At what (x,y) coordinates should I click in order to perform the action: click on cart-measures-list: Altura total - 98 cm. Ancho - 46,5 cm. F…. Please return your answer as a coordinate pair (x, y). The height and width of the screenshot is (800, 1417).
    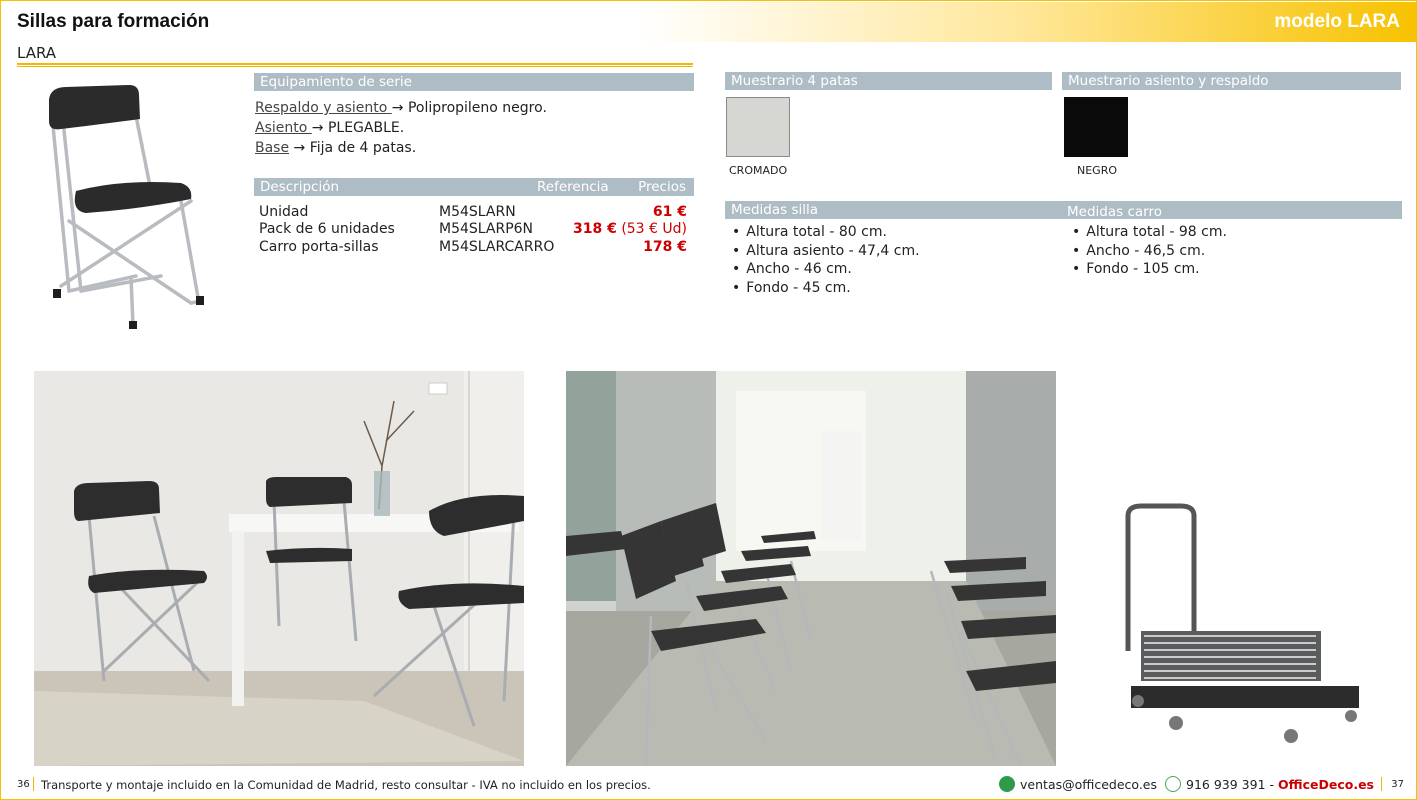
    Looking at the image, I should click on (1149, 251).